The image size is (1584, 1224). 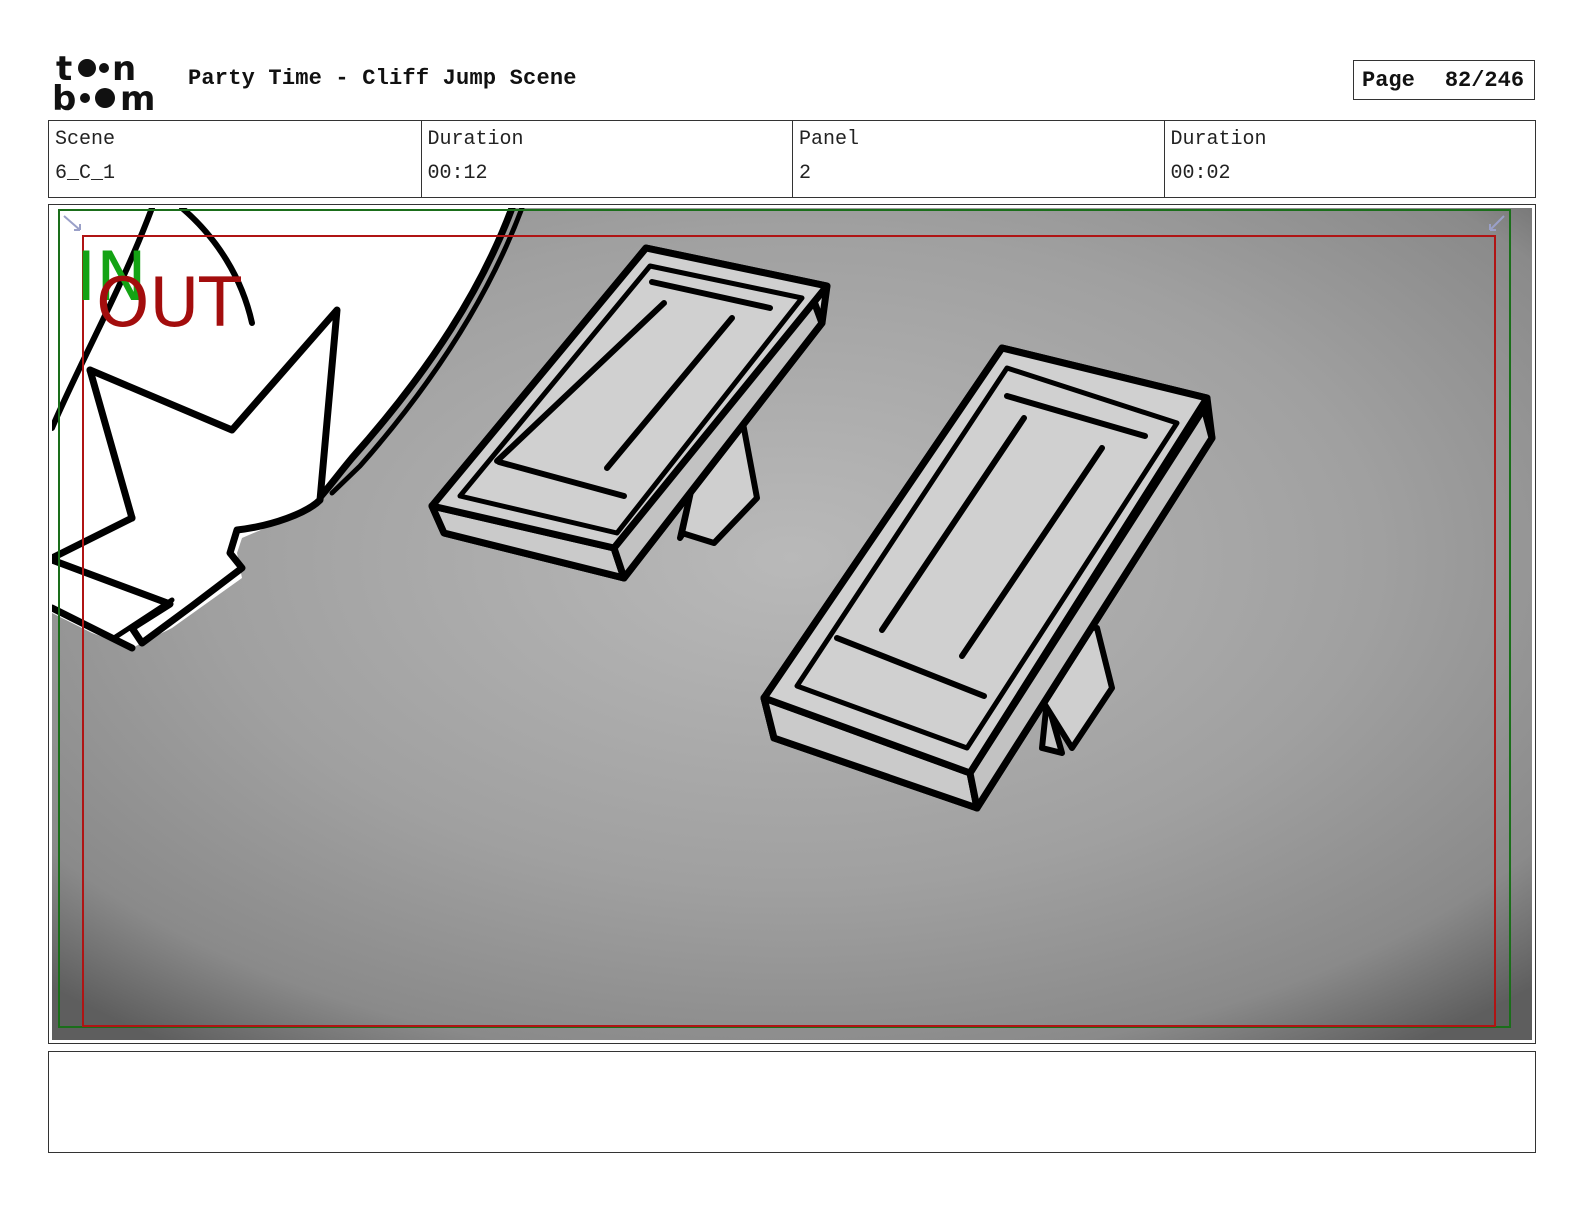 What do you see at coordinates (235, 159) in the screenshot?
I see `scene-cell: Scene 6_C_1` at bounding box center [235, 159].